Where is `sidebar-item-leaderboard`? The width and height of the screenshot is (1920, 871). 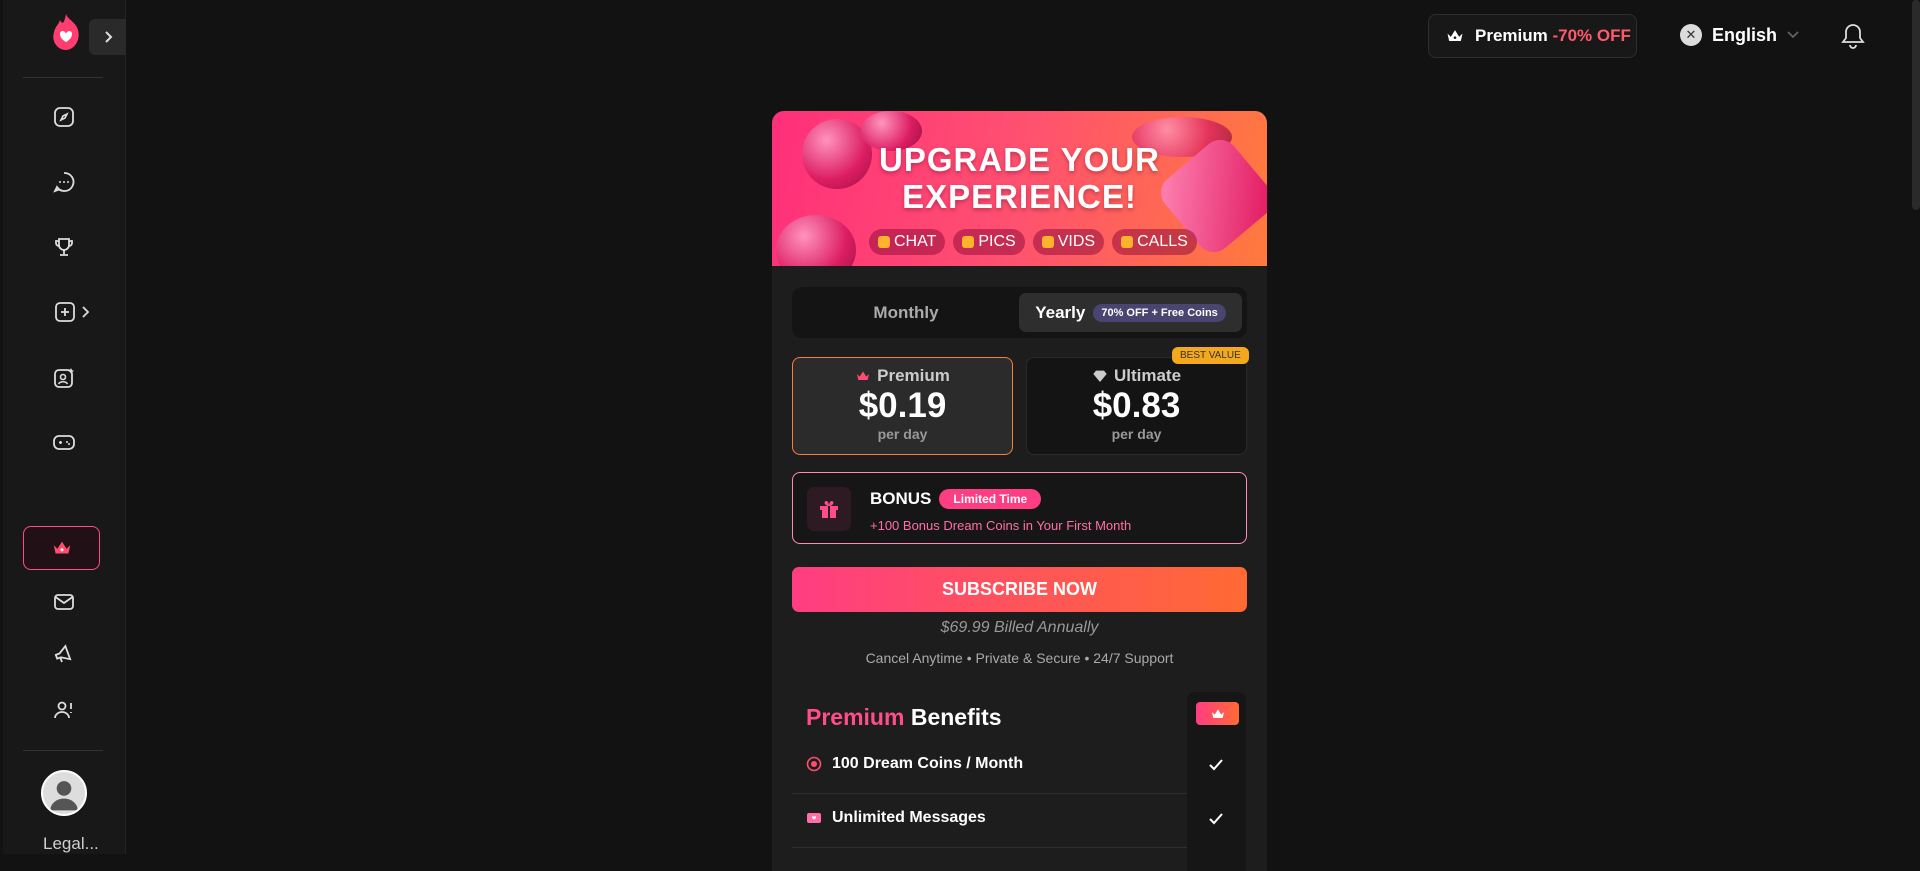
sidebar-item-leaderboard is located at coordinates (64, 247).